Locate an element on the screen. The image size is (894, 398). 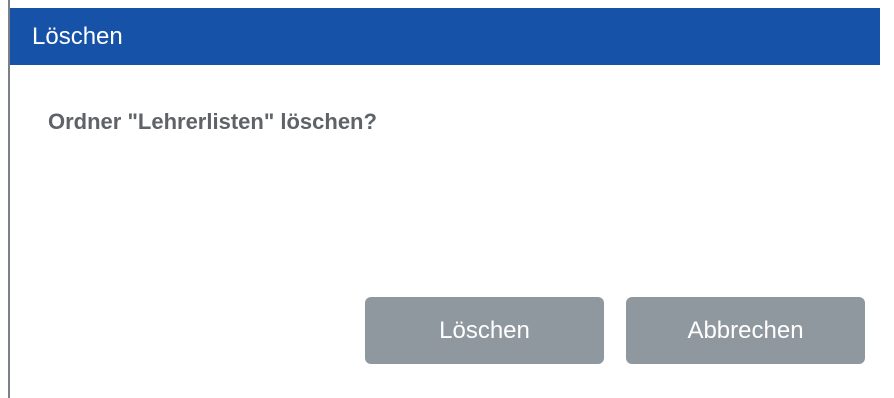
dialog-title-bar: Löschen is located at coordinates (445, 36).